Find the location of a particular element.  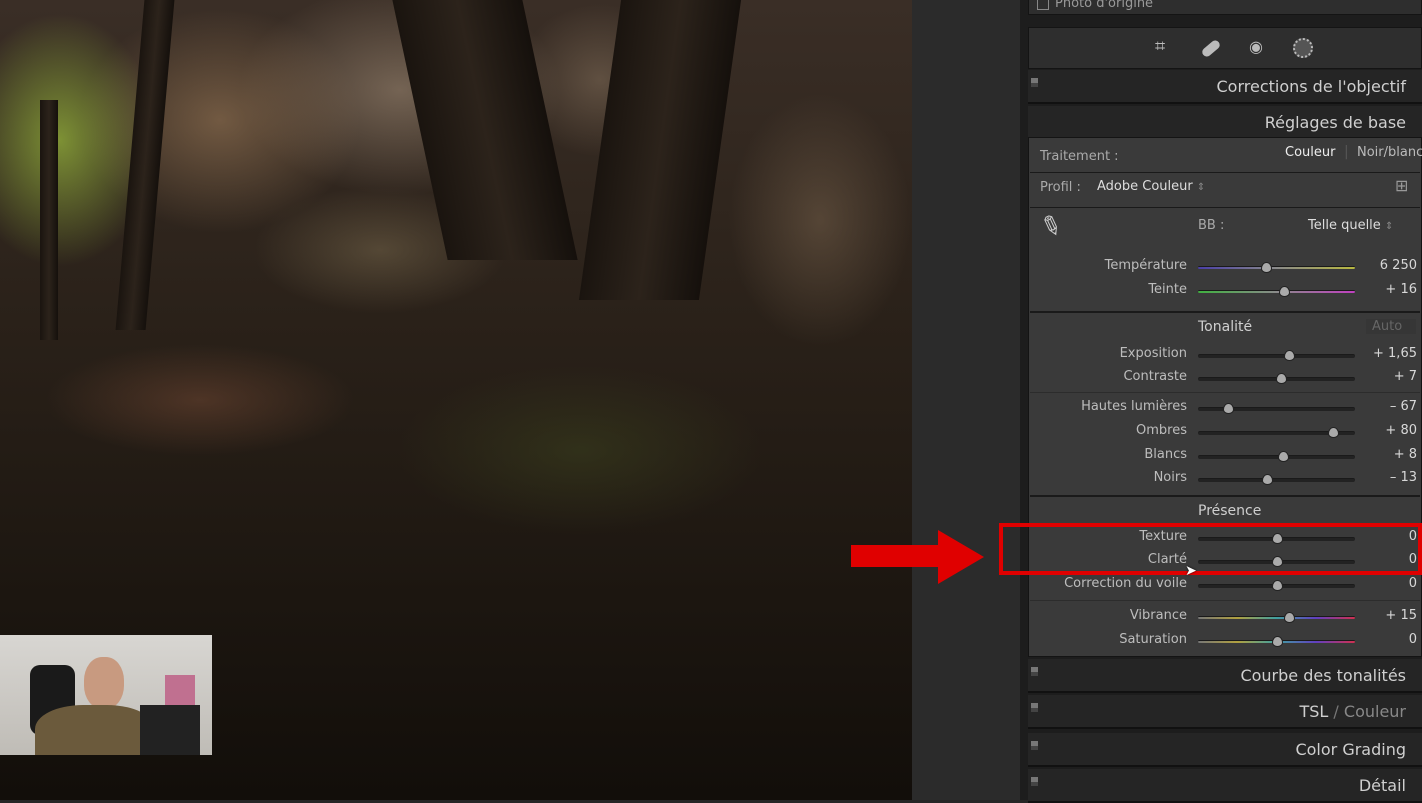

slider-label: Contraste is located at coordinates (1155, 376).